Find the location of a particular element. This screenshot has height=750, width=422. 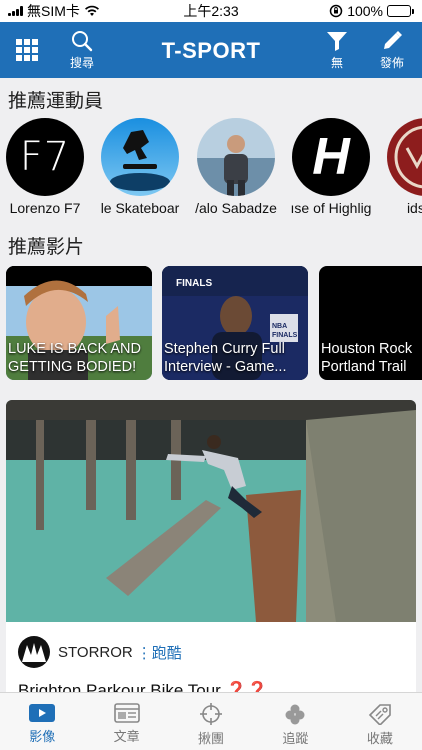

app-title: T-SPORT is located at coordinates (211, 50).